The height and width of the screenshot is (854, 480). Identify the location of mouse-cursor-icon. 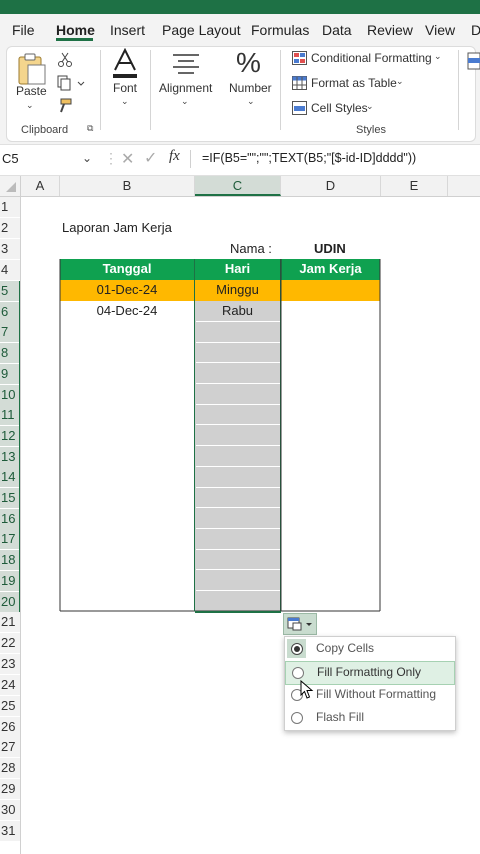
(307, 689).